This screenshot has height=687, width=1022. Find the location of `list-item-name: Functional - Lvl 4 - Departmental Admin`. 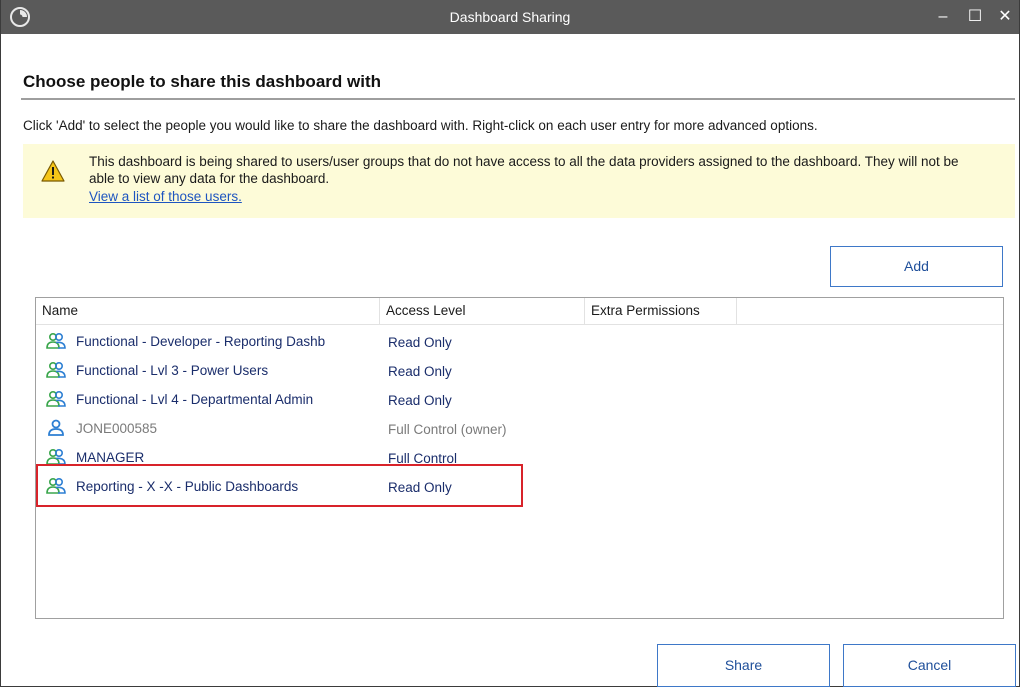

list-item-name: Functional - Lvl 4 - Departmental Admin is located at coordinates (195, 399).